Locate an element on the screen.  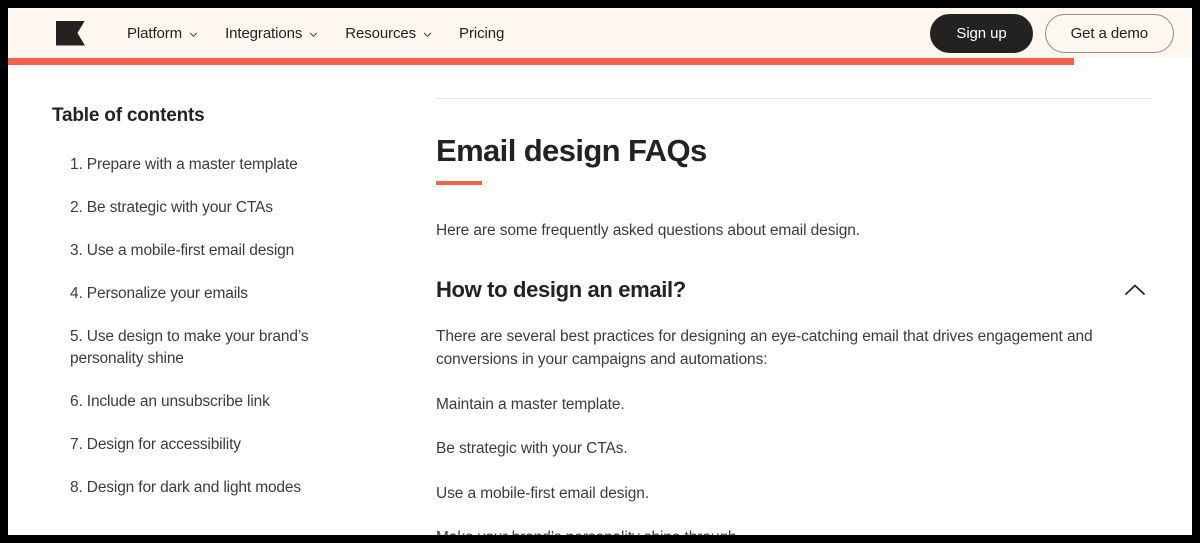
heading-accent-underline is located at coordinates (459, 182).